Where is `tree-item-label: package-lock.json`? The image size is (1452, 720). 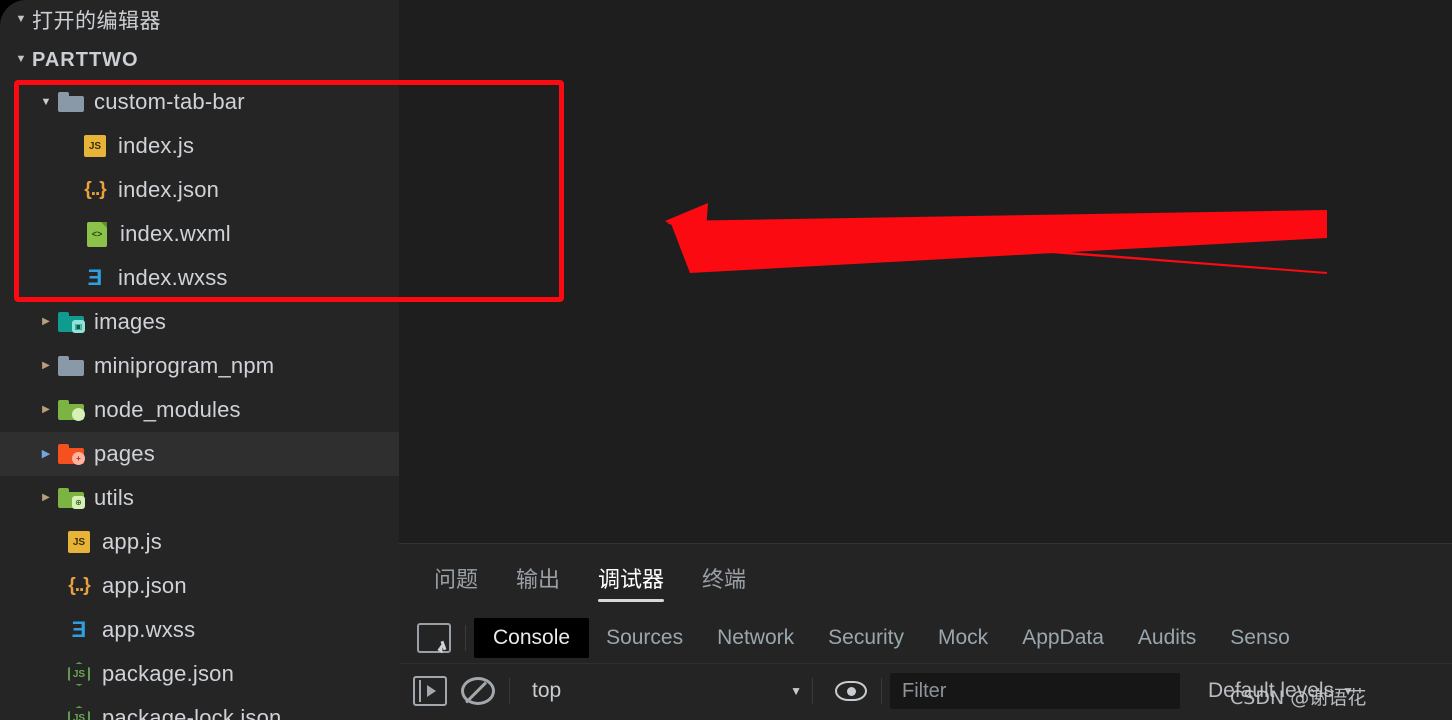 tree-item-label: package-lock.json is located at coordinates (192, 712).